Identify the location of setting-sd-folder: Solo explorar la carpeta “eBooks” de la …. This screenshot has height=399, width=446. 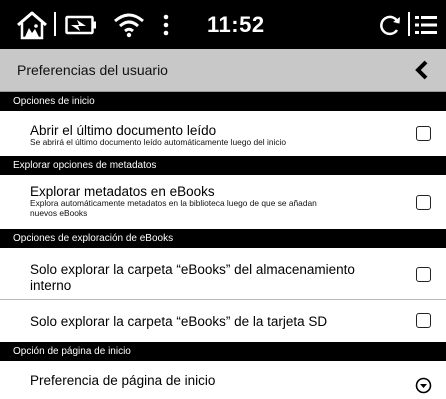
(223, 321).